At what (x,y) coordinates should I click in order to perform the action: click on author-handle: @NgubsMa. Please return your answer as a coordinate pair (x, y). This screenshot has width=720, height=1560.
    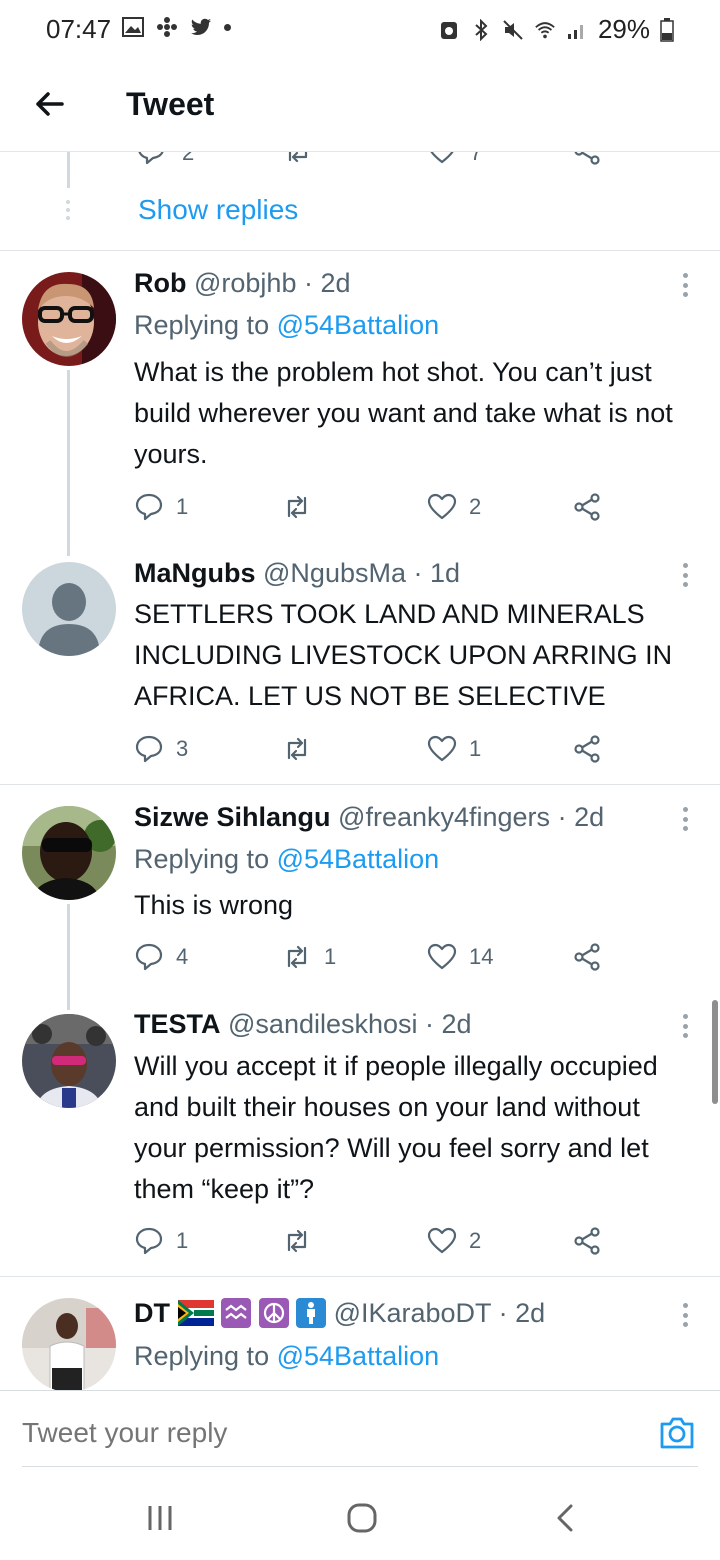
    Looking at the image, I should click on (334, 573).